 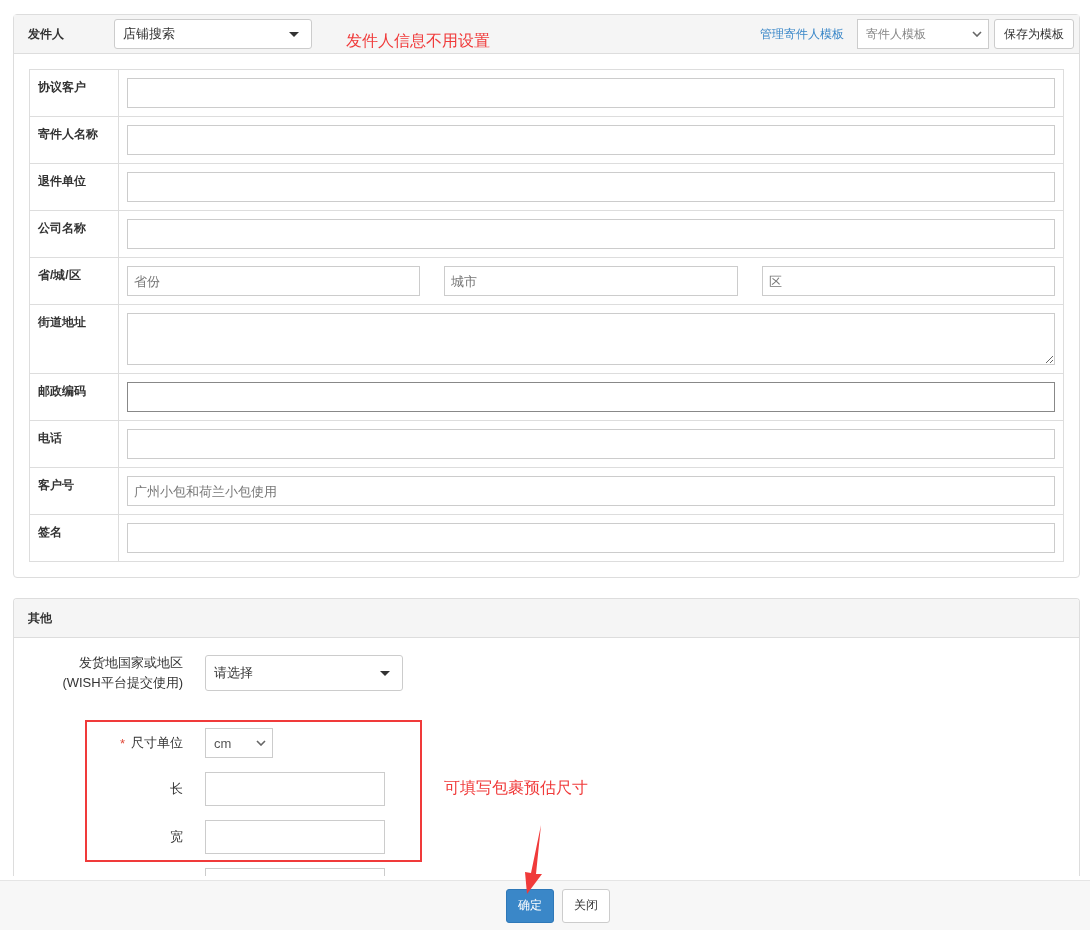 I want to click on field-label: 尺寸单位, so click(x=157, y=743).